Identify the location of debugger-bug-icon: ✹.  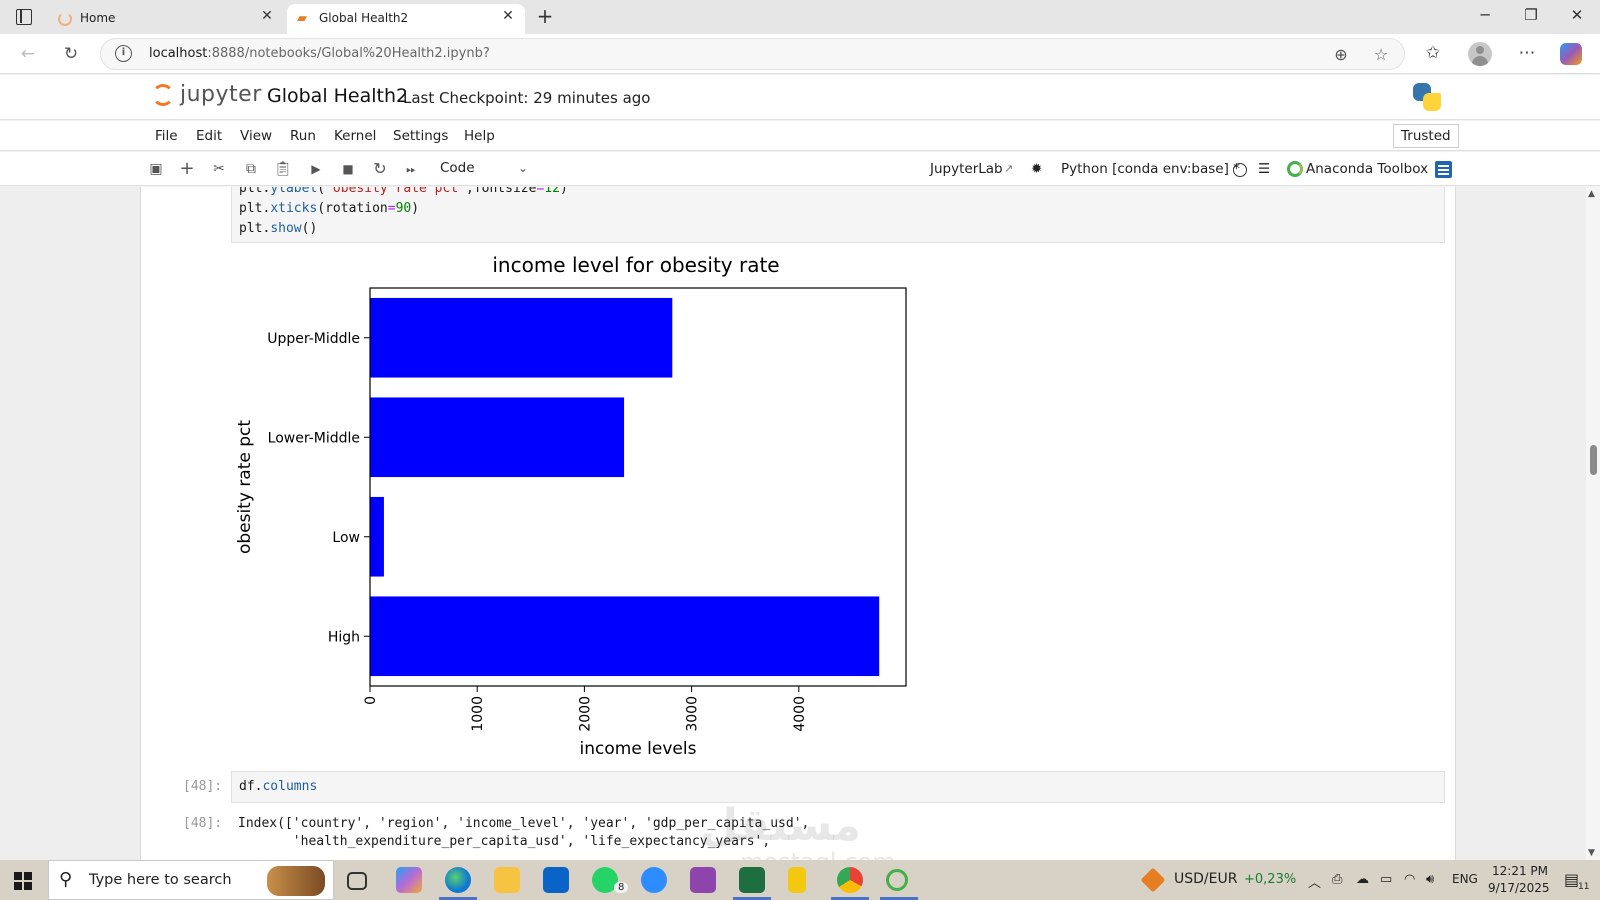
(1036, 169).